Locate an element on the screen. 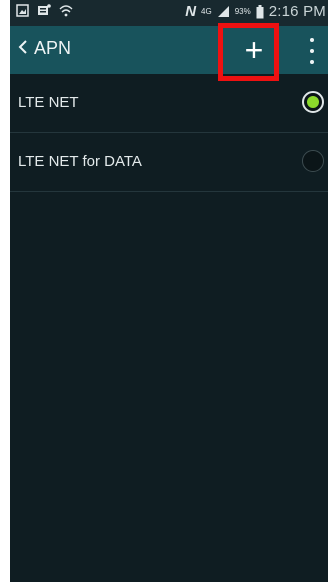 The width and height of the screenshot is (328, 582). apn-label: LTE NET is located at coordinates (48, 102).